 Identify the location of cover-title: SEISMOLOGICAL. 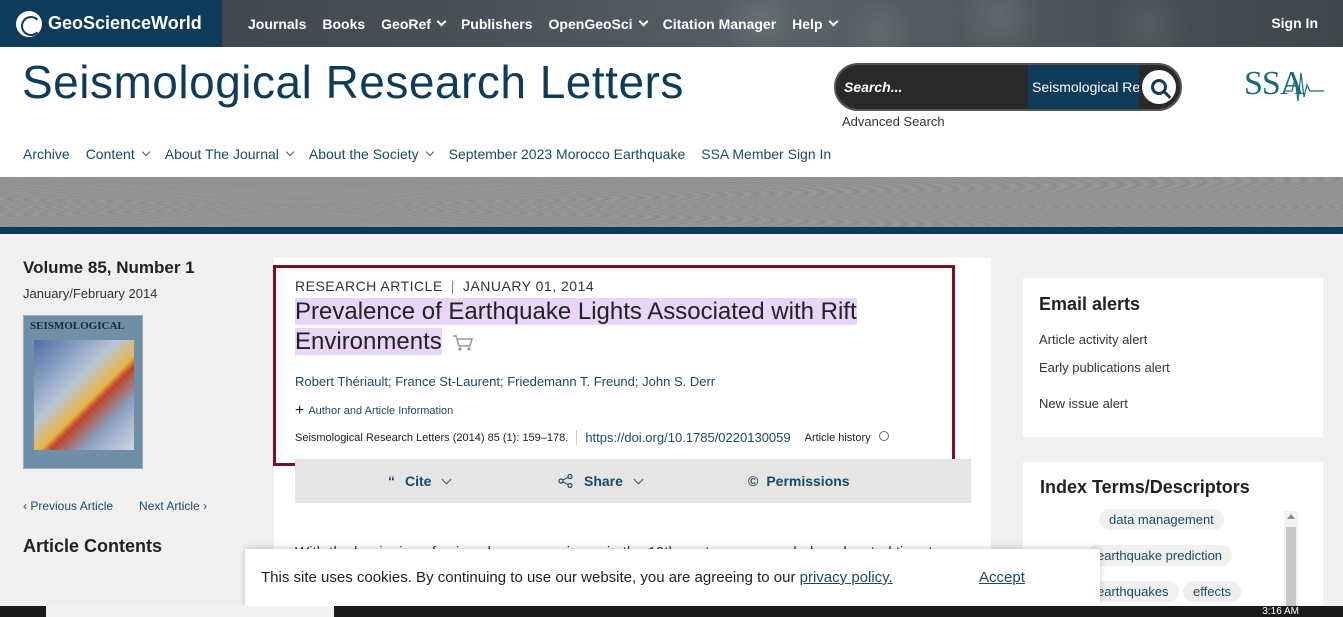
(77, 326).